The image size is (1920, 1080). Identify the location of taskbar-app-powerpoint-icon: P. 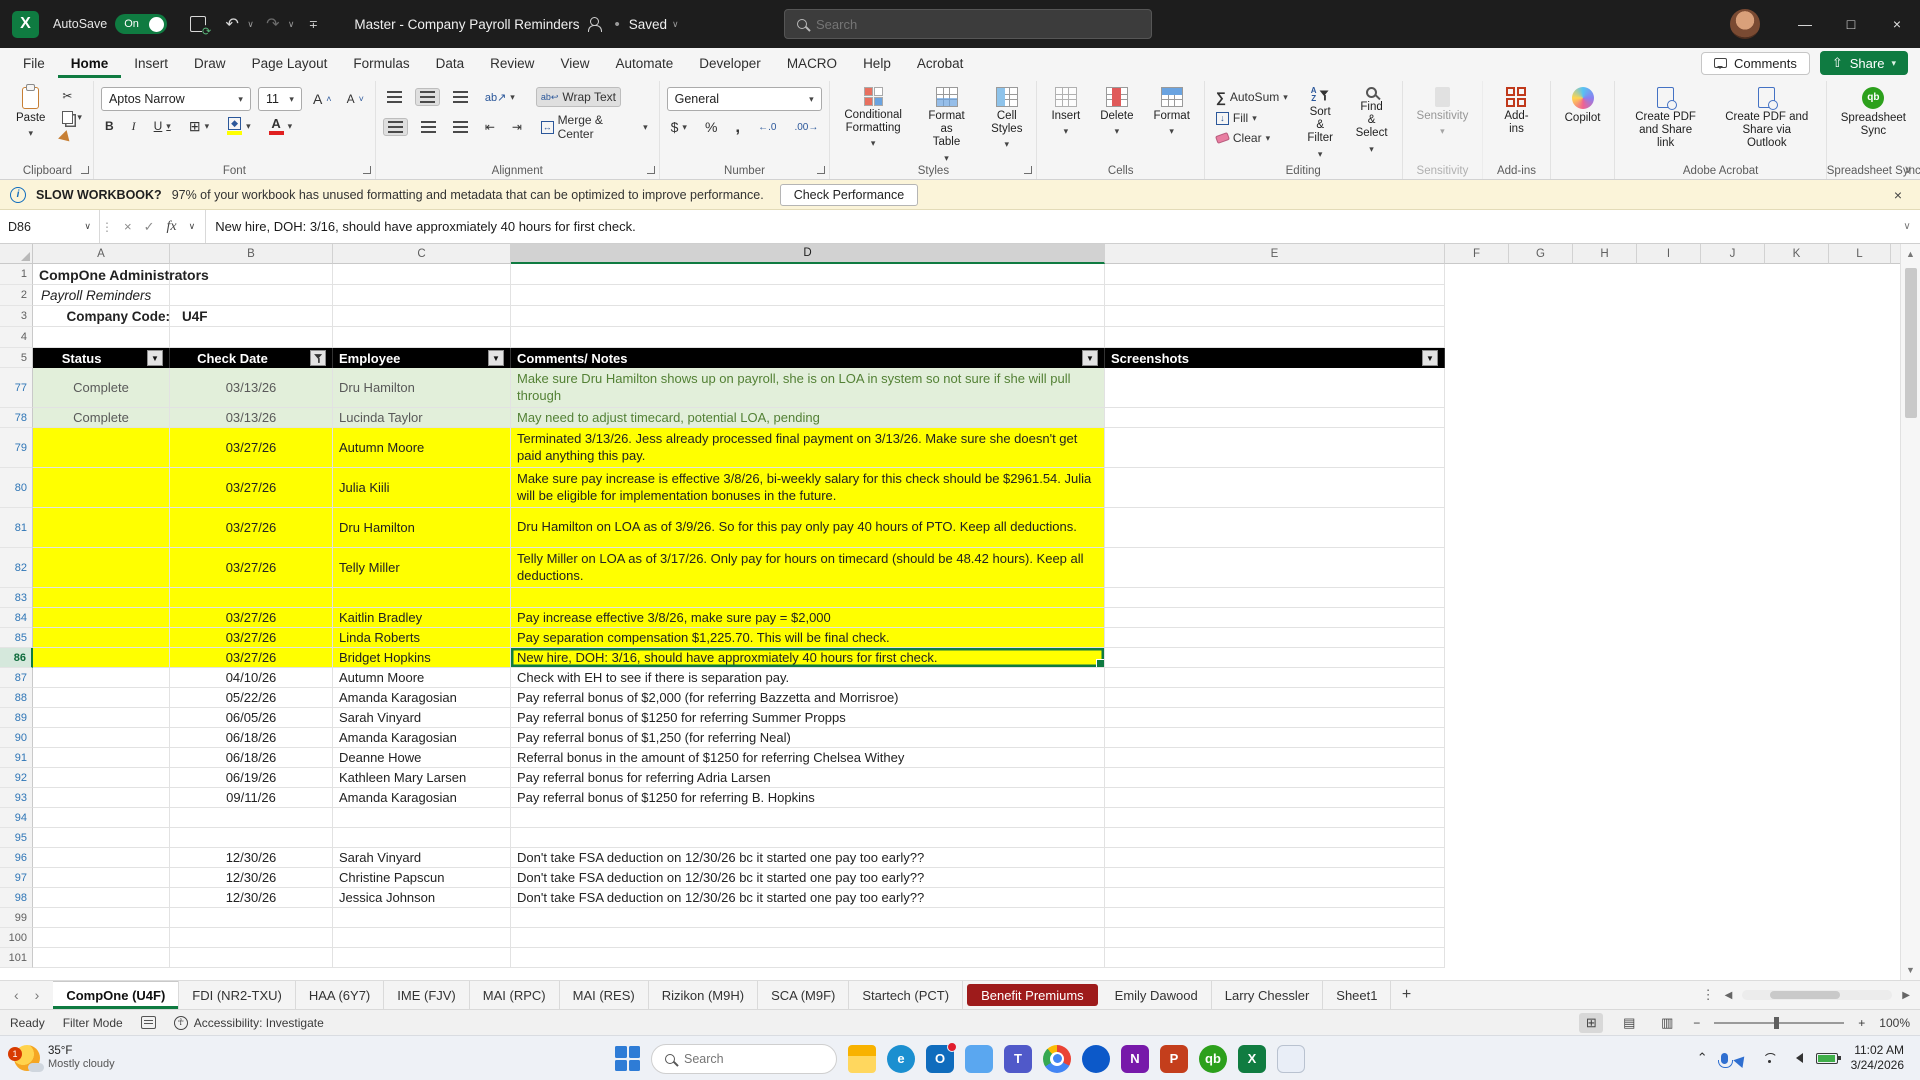
(1174, 1058).